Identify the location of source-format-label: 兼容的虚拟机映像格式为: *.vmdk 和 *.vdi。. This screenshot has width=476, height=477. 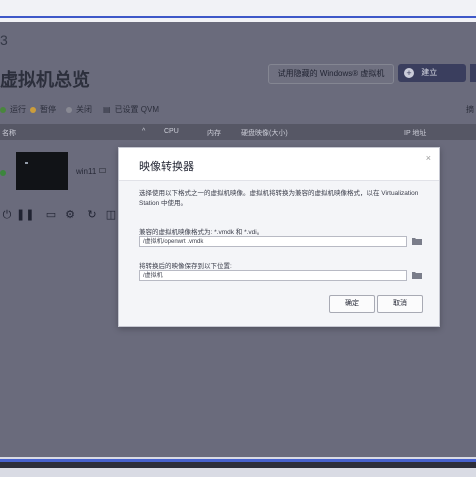
(201, 232).